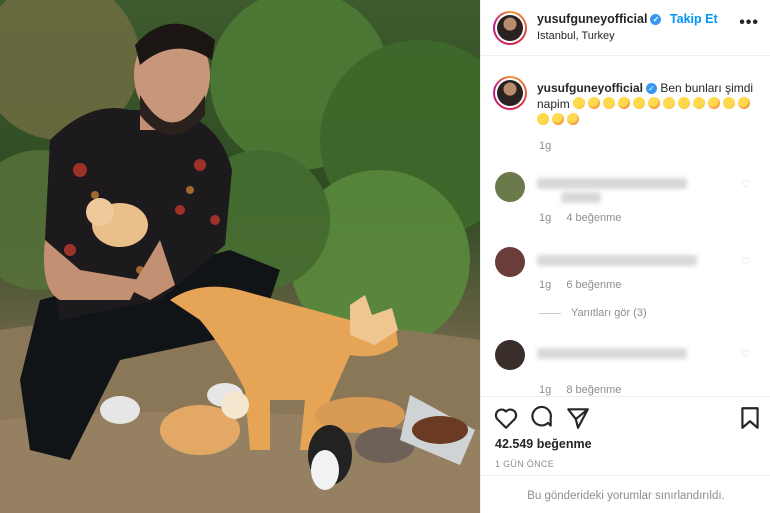 Image resolution: width=770 pixels, height=513 pixels. Describe the element at coordinates (510, 28) in the screenshot. I see `author-avatar` at that location.